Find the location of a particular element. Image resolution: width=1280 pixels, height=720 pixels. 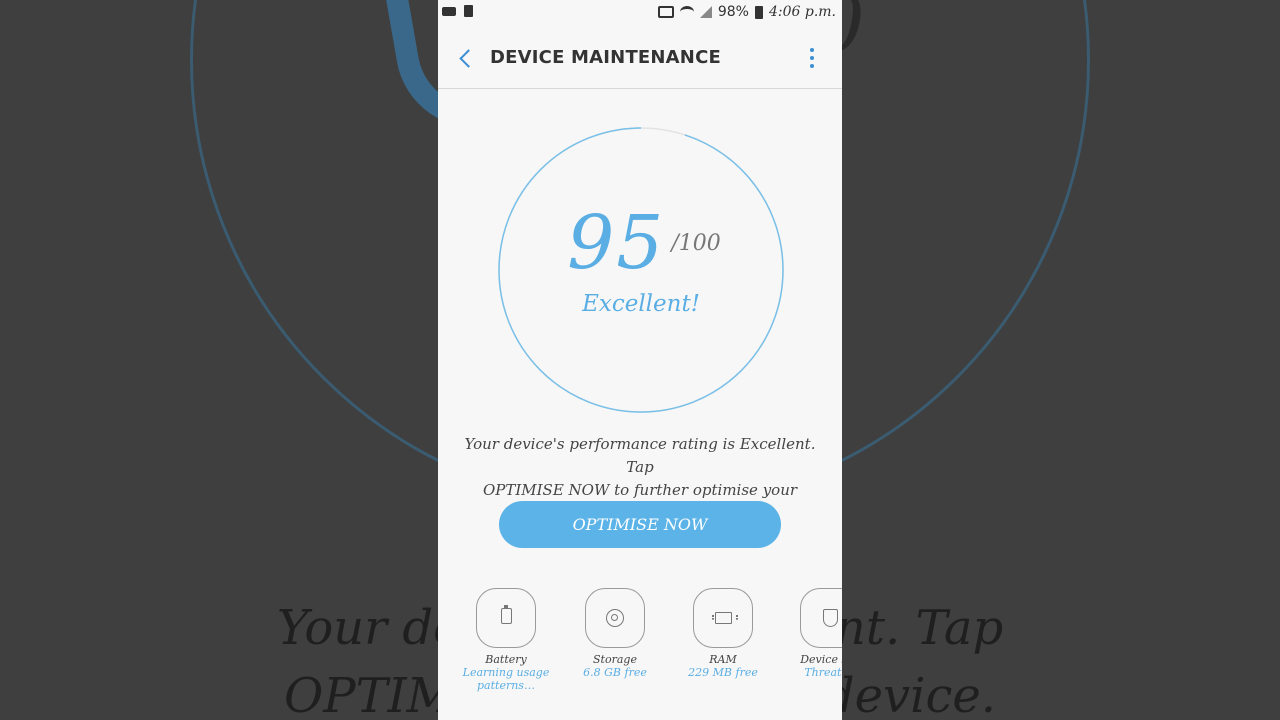

signal-icon is located at coordinates (705, 12).